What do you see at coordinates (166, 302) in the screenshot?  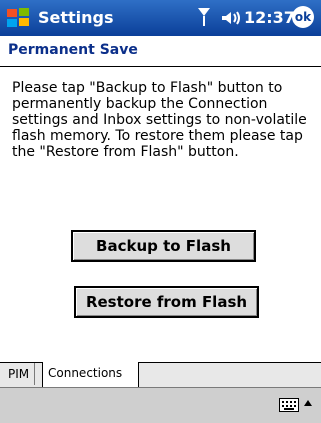 I see `restore-from-flash-button: Restore from Flash` at bounding box center [166, 302].